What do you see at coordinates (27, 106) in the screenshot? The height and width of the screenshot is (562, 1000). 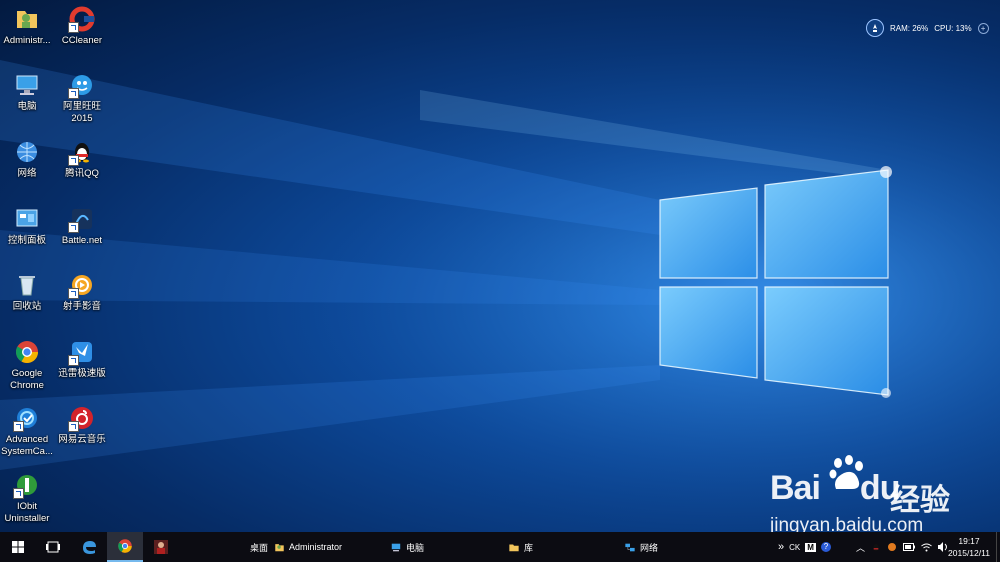 I see `desktop-icon-label: 电脑` at bounding box center [27, 106].